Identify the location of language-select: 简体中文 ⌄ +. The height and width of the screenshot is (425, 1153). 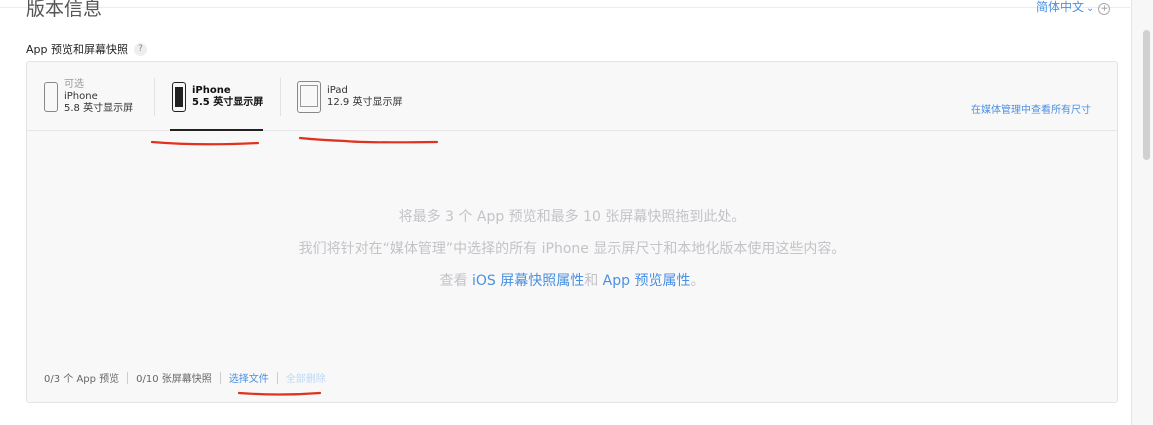
(1073, 7).